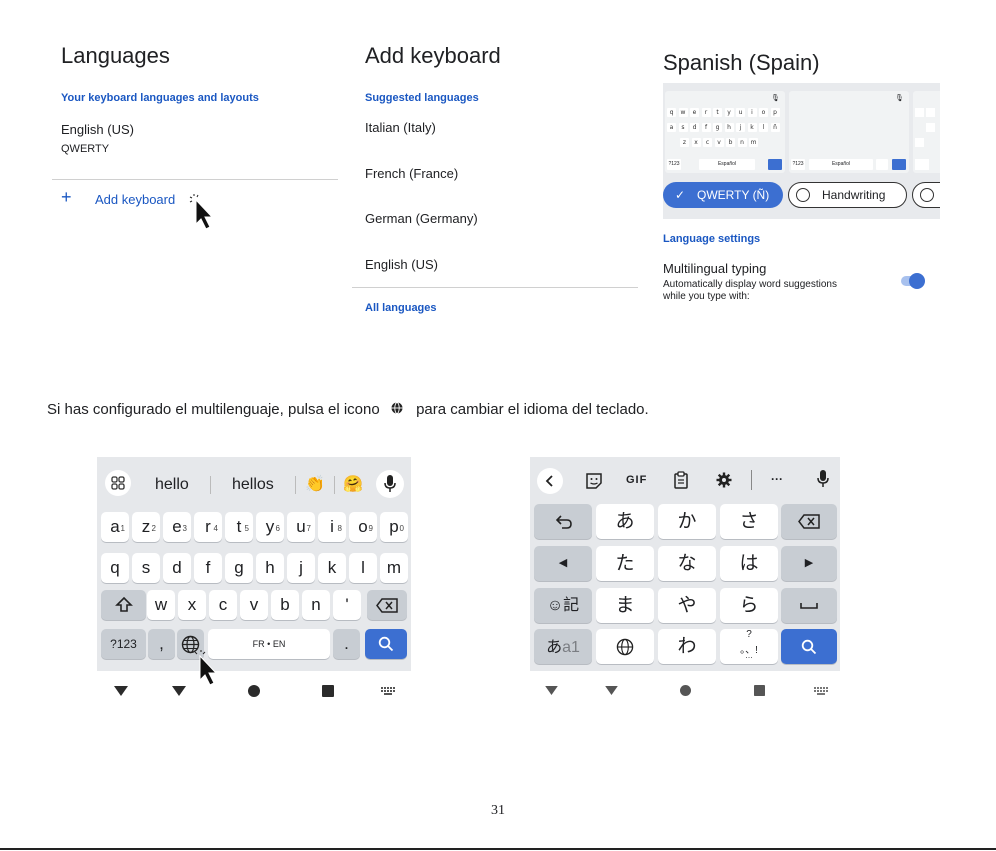 This screenshot has height=851, width=996. What do you see at coordinates (749, 563) in the screenshot?
I see `kana-key: は` at bounding box center [749, 563].